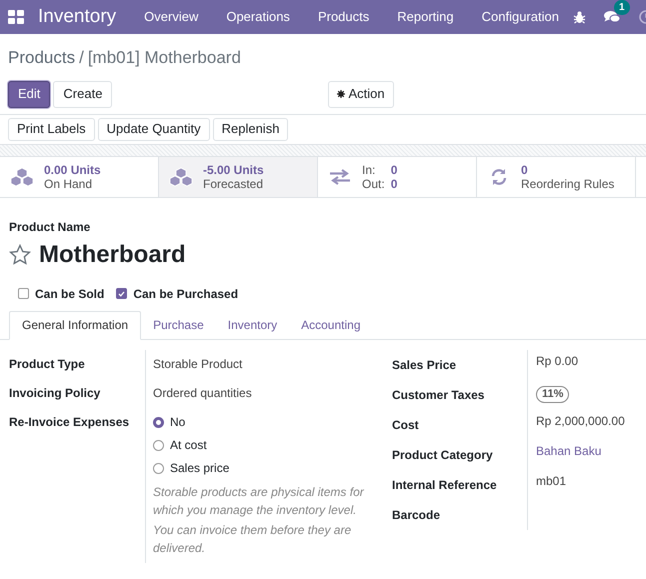 This screenshot has height=579, width=646. Describe the element at coordinates (330, 325) in the screenshot. I see `tab: Accounting` at that location.